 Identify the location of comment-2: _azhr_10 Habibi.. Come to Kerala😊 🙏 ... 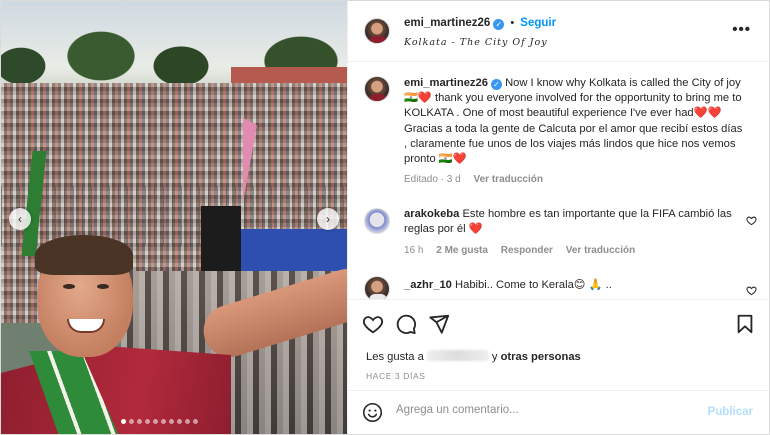
(569, 285).